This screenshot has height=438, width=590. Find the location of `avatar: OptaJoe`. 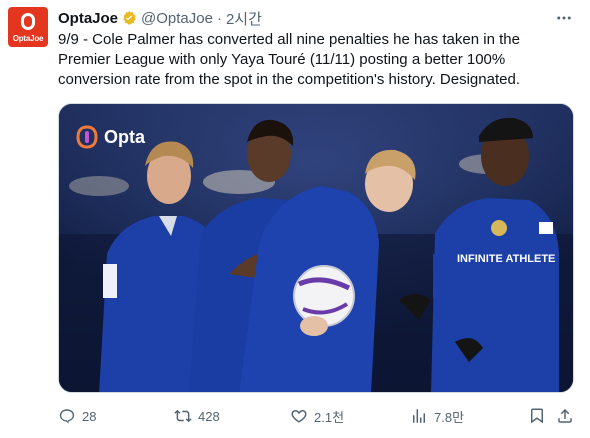

avatar: OptaJoe is located at coordinates (28, 27).